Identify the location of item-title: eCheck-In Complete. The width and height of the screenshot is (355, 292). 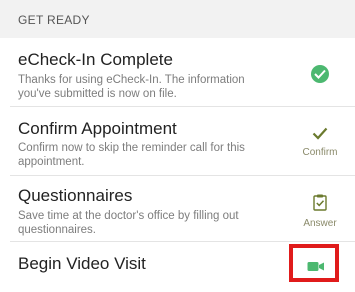
(95, 59).